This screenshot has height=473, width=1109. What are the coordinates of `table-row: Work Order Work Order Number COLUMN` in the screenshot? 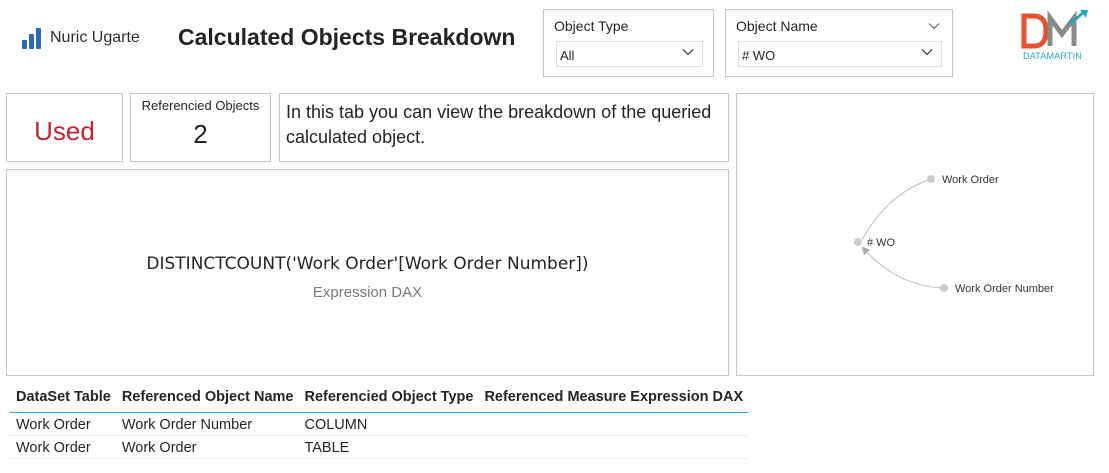 It's located at (379, 424).